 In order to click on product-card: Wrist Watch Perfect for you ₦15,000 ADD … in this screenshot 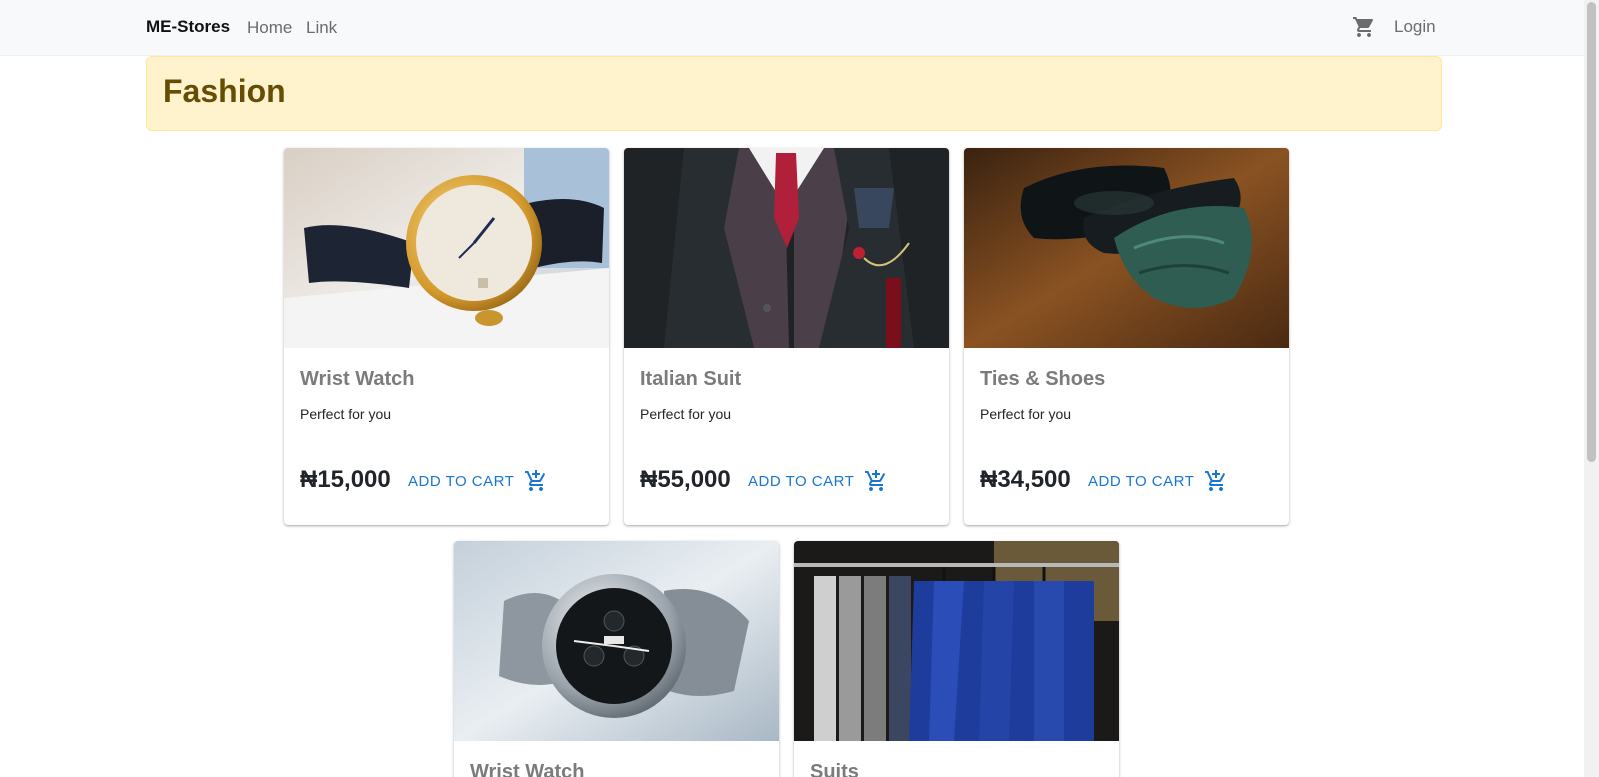, I will do `click(446, 336)`.